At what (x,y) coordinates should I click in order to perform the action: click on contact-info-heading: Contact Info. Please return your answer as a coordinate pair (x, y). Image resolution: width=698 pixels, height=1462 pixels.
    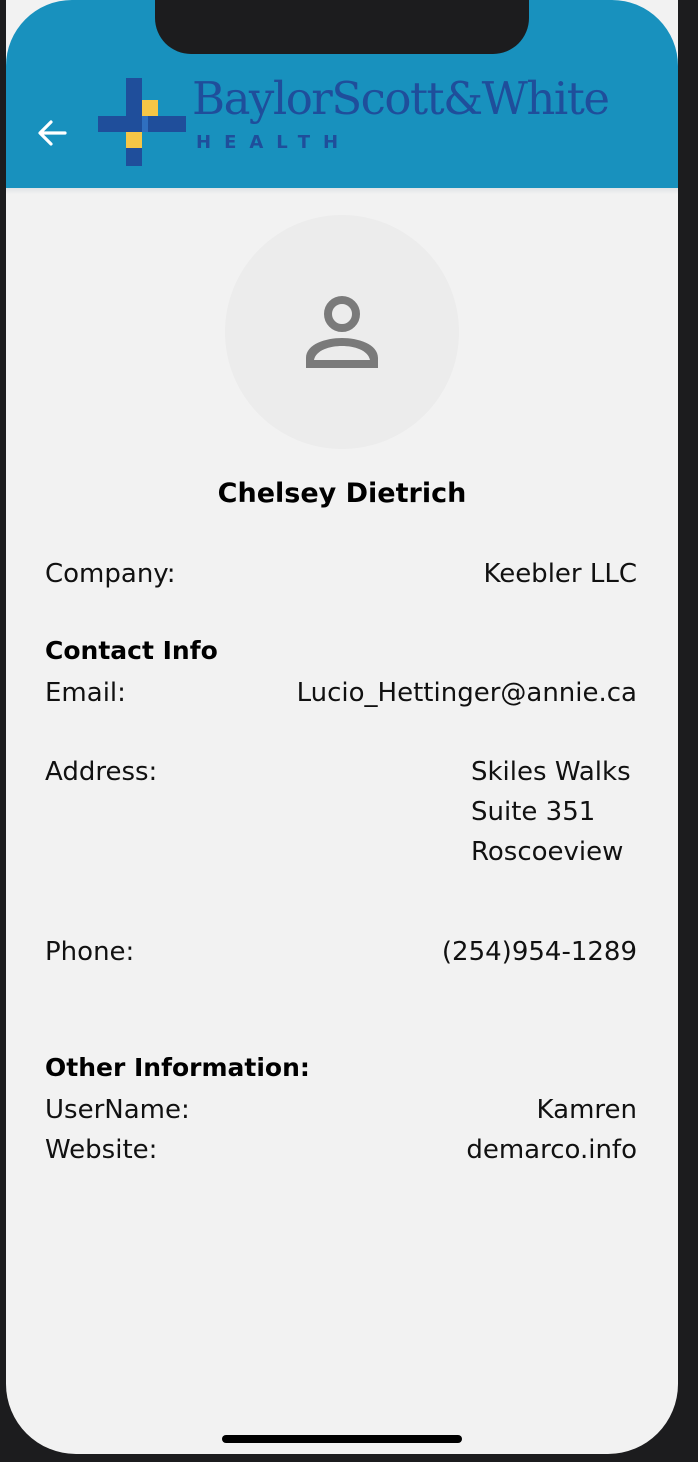
    Looking at the image, I should click on (131, 650).